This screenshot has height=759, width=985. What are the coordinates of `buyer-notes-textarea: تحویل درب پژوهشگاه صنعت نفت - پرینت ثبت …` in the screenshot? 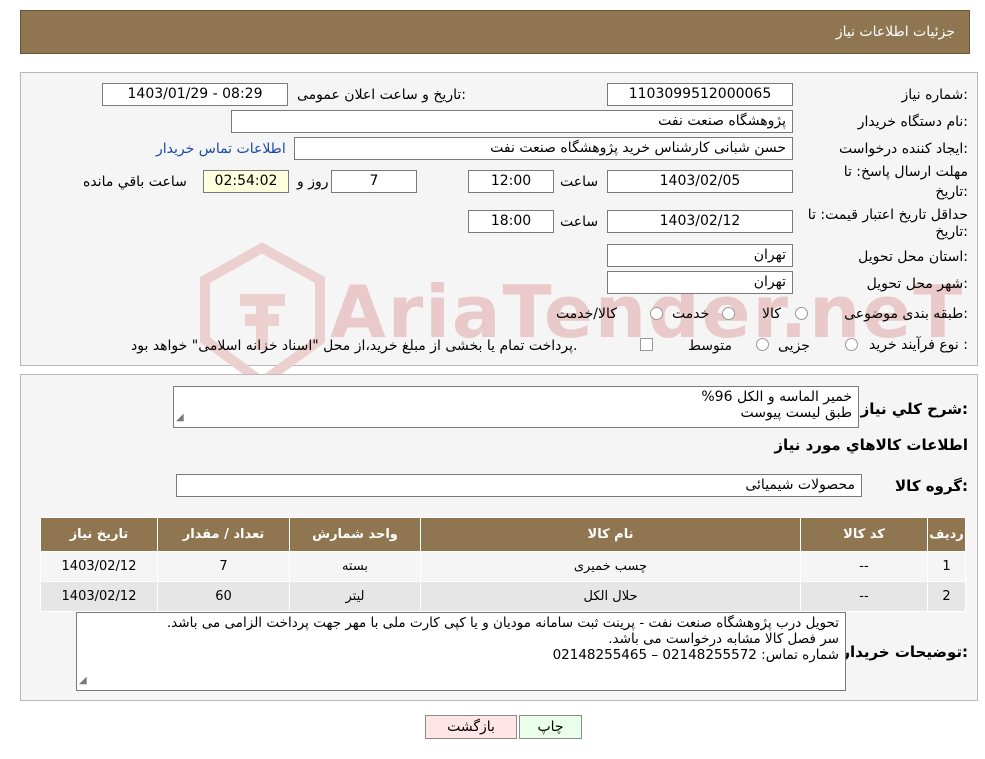 It's located at (461, 651).